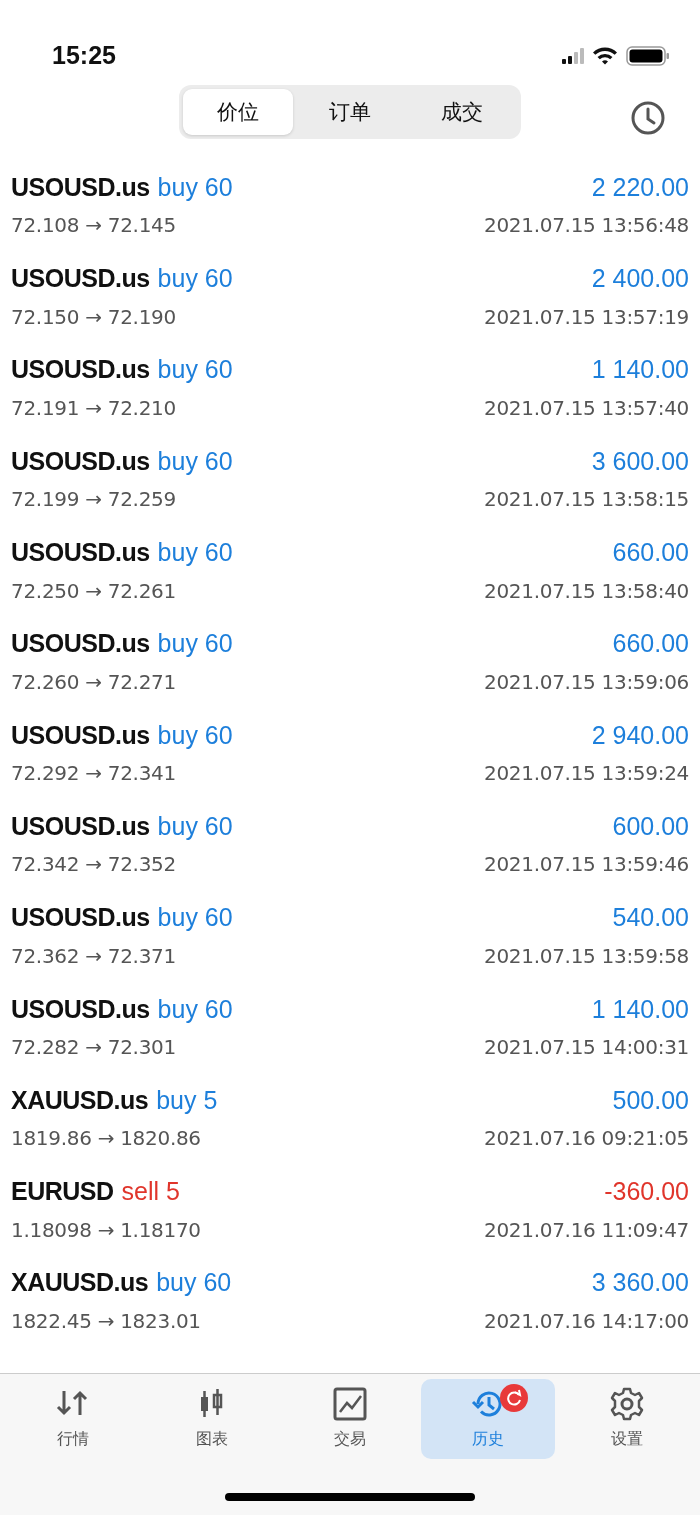 Image resolution: width=700 pixels, height=1515 pixels. What do you see at coordinates (640, 1283) in the screenshot?
I see `deal-profit: 3 360.00` at bounding box center [640, 1283].